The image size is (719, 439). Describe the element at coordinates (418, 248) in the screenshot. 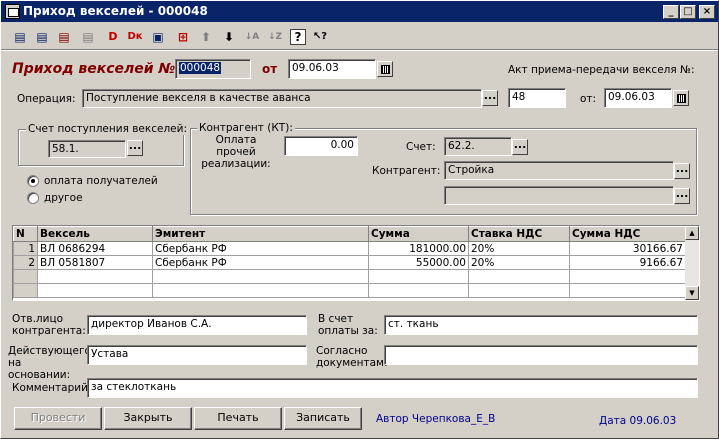

I see `cell-amount: 181000.00` at that location.